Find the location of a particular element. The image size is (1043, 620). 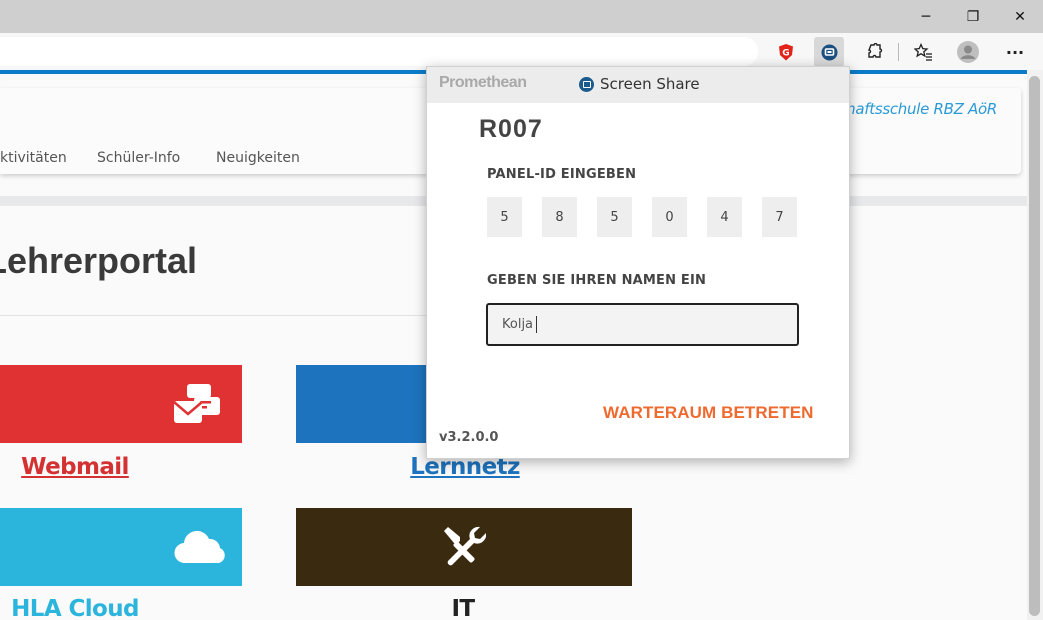

webmail-tile is located at coordinates (121, 404).